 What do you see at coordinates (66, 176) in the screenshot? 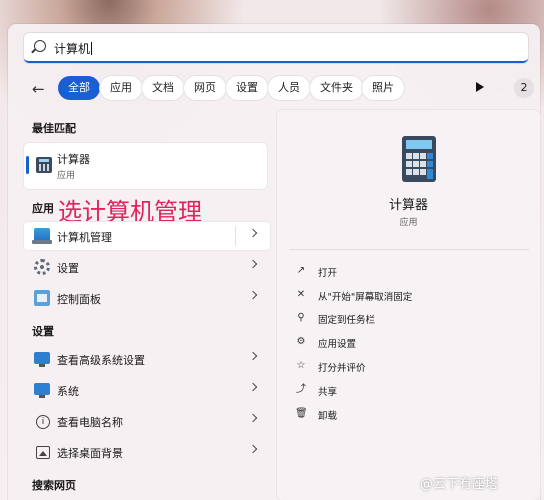
I see `best-match-type: 应用` at bounding box center [66, 176].